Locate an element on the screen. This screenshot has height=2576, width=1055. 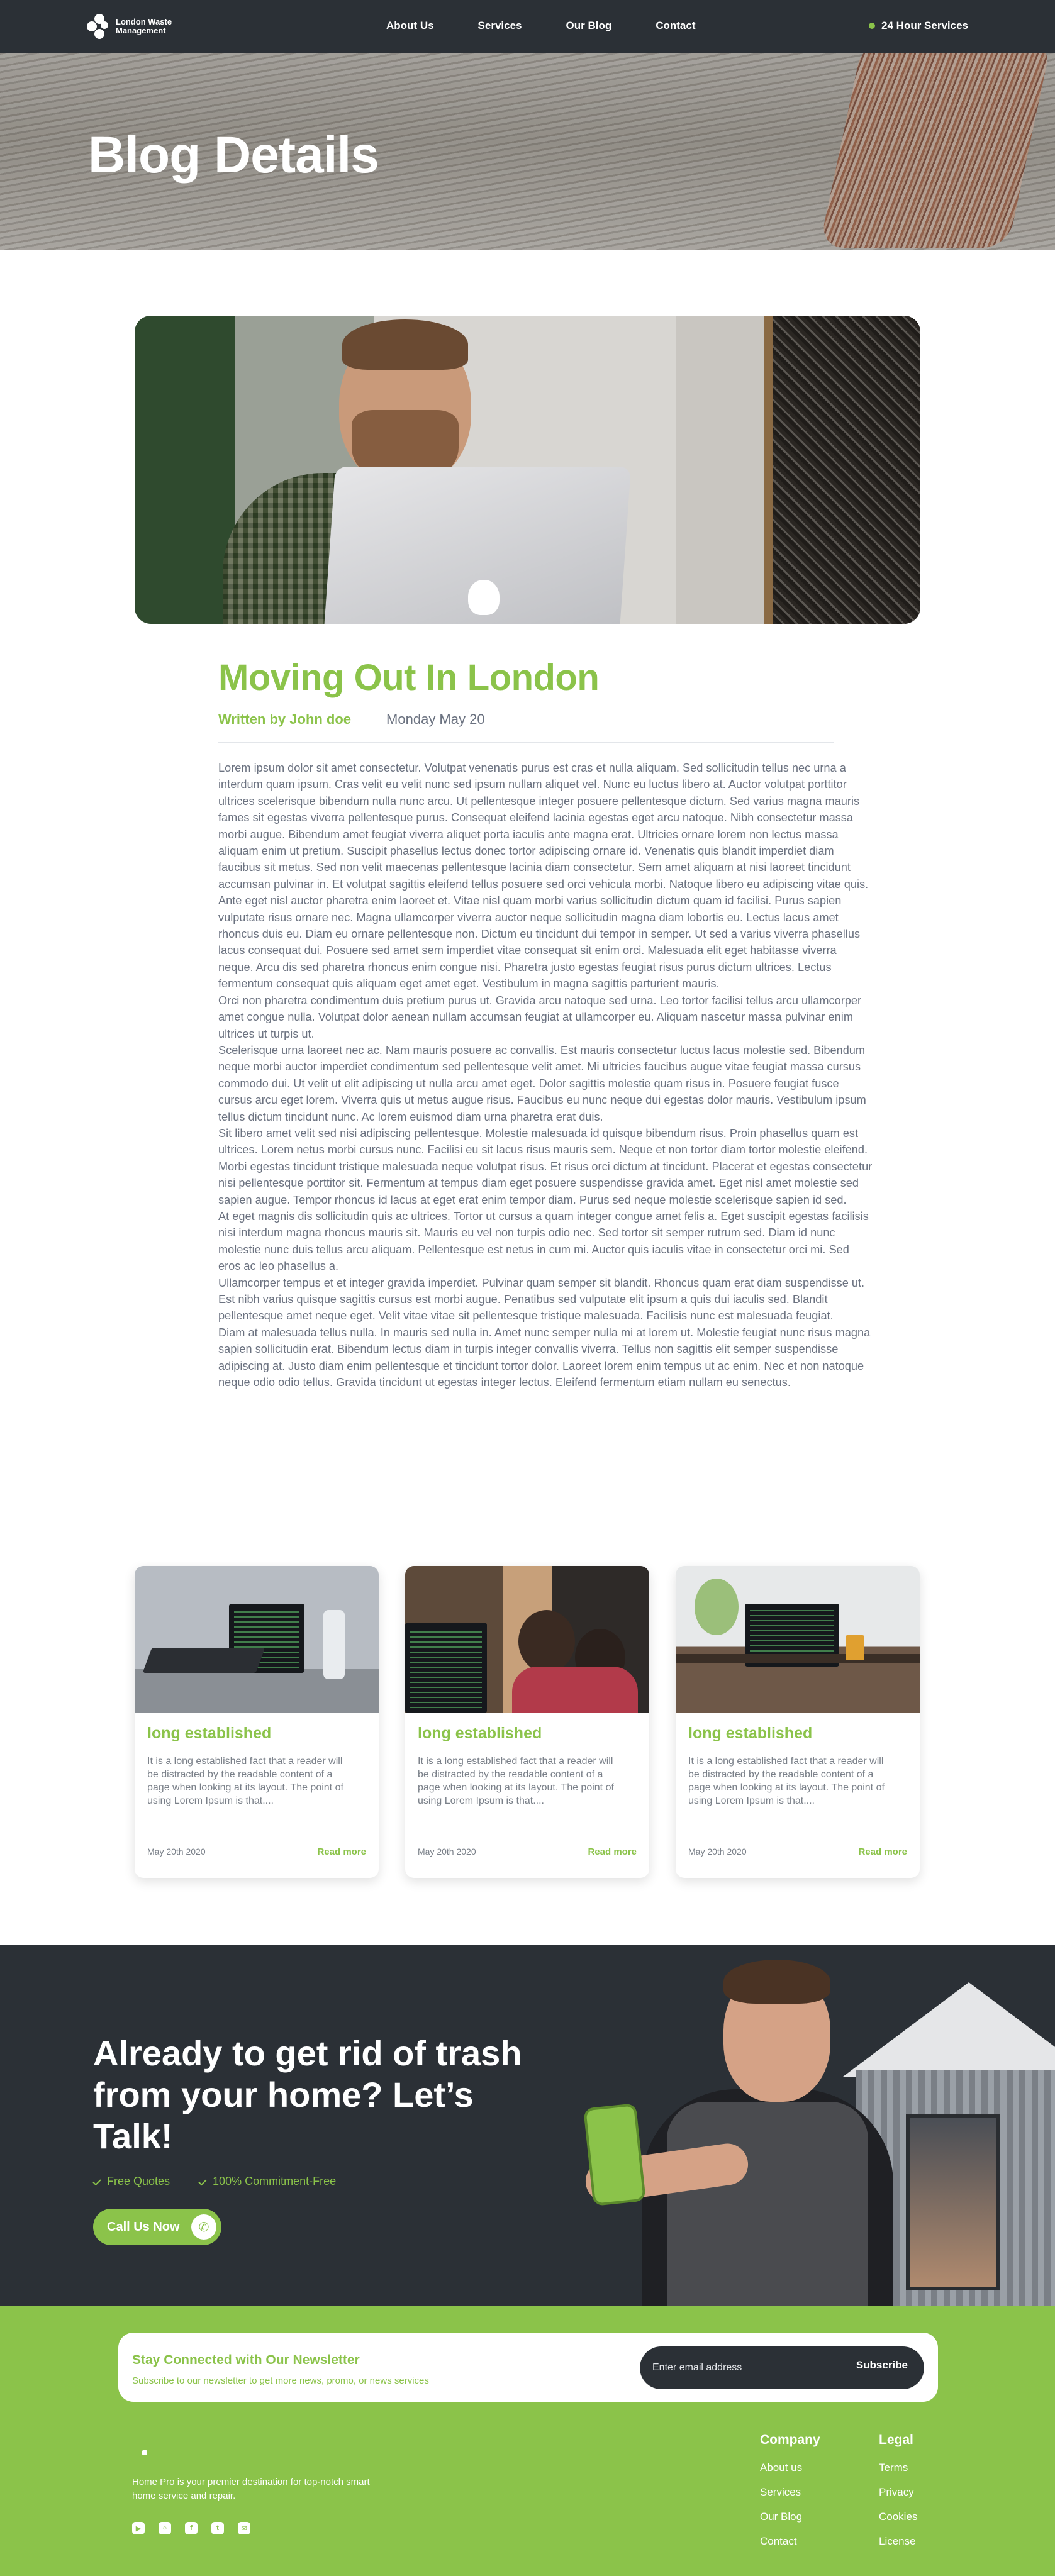
nav-link-contact: Contact is located at coordinates (676, 25).